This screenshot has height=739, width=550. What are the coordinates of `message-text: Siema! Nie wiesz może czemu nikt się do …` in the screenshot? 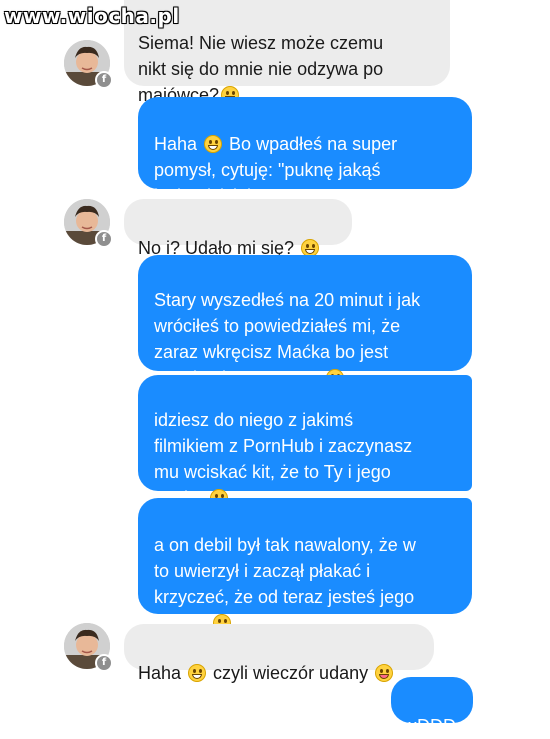 It's located at (261, 69).